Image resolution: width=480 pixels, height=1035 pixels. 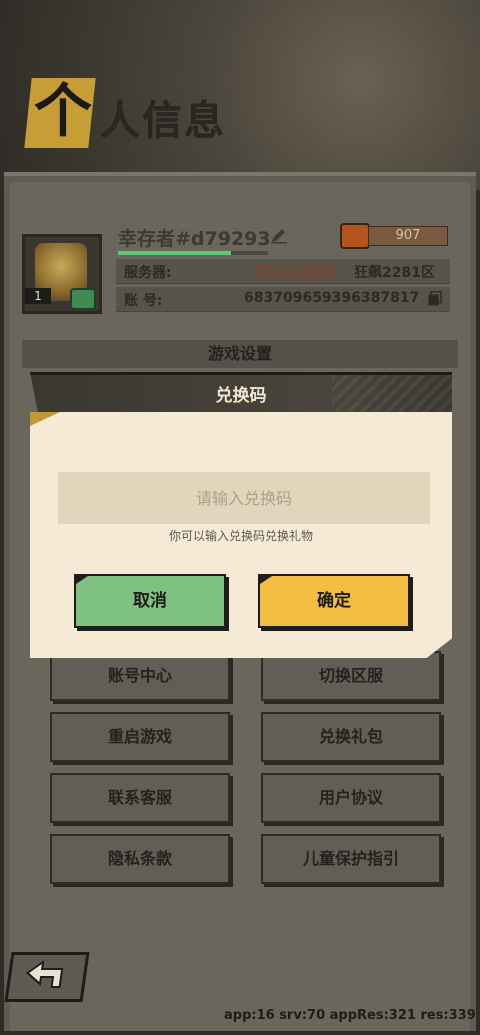 I want to click on server-name: 狂飙2281区, so click(x=394, y=273).